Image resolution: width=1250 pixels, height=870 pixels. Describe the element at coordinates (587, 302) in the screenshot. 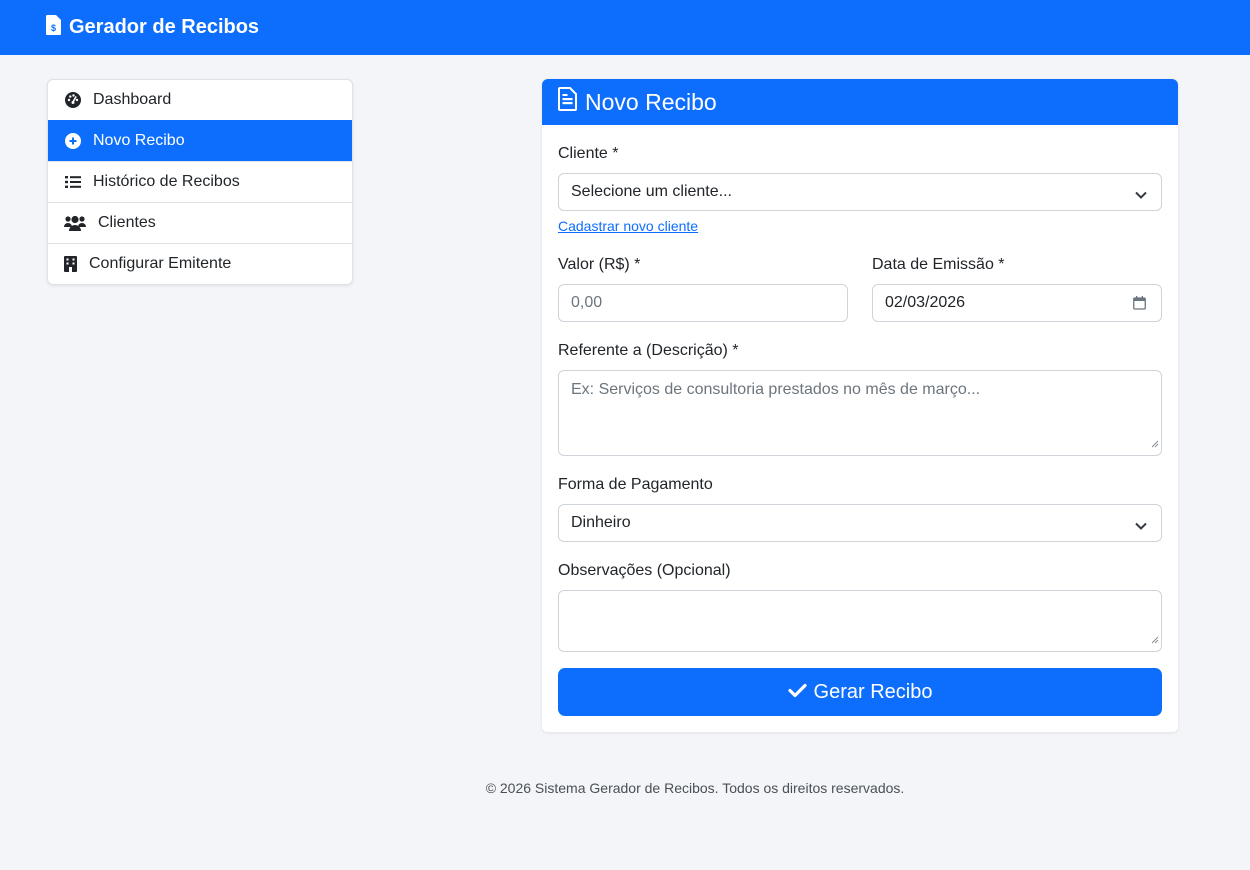

I see `valor-placeholder: 0,00` at that location.